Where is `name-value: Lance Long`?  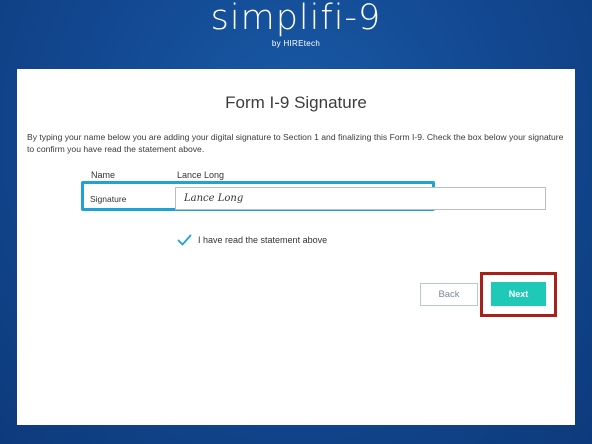 name-value: Lance Long is located at coordinates (201, 175).